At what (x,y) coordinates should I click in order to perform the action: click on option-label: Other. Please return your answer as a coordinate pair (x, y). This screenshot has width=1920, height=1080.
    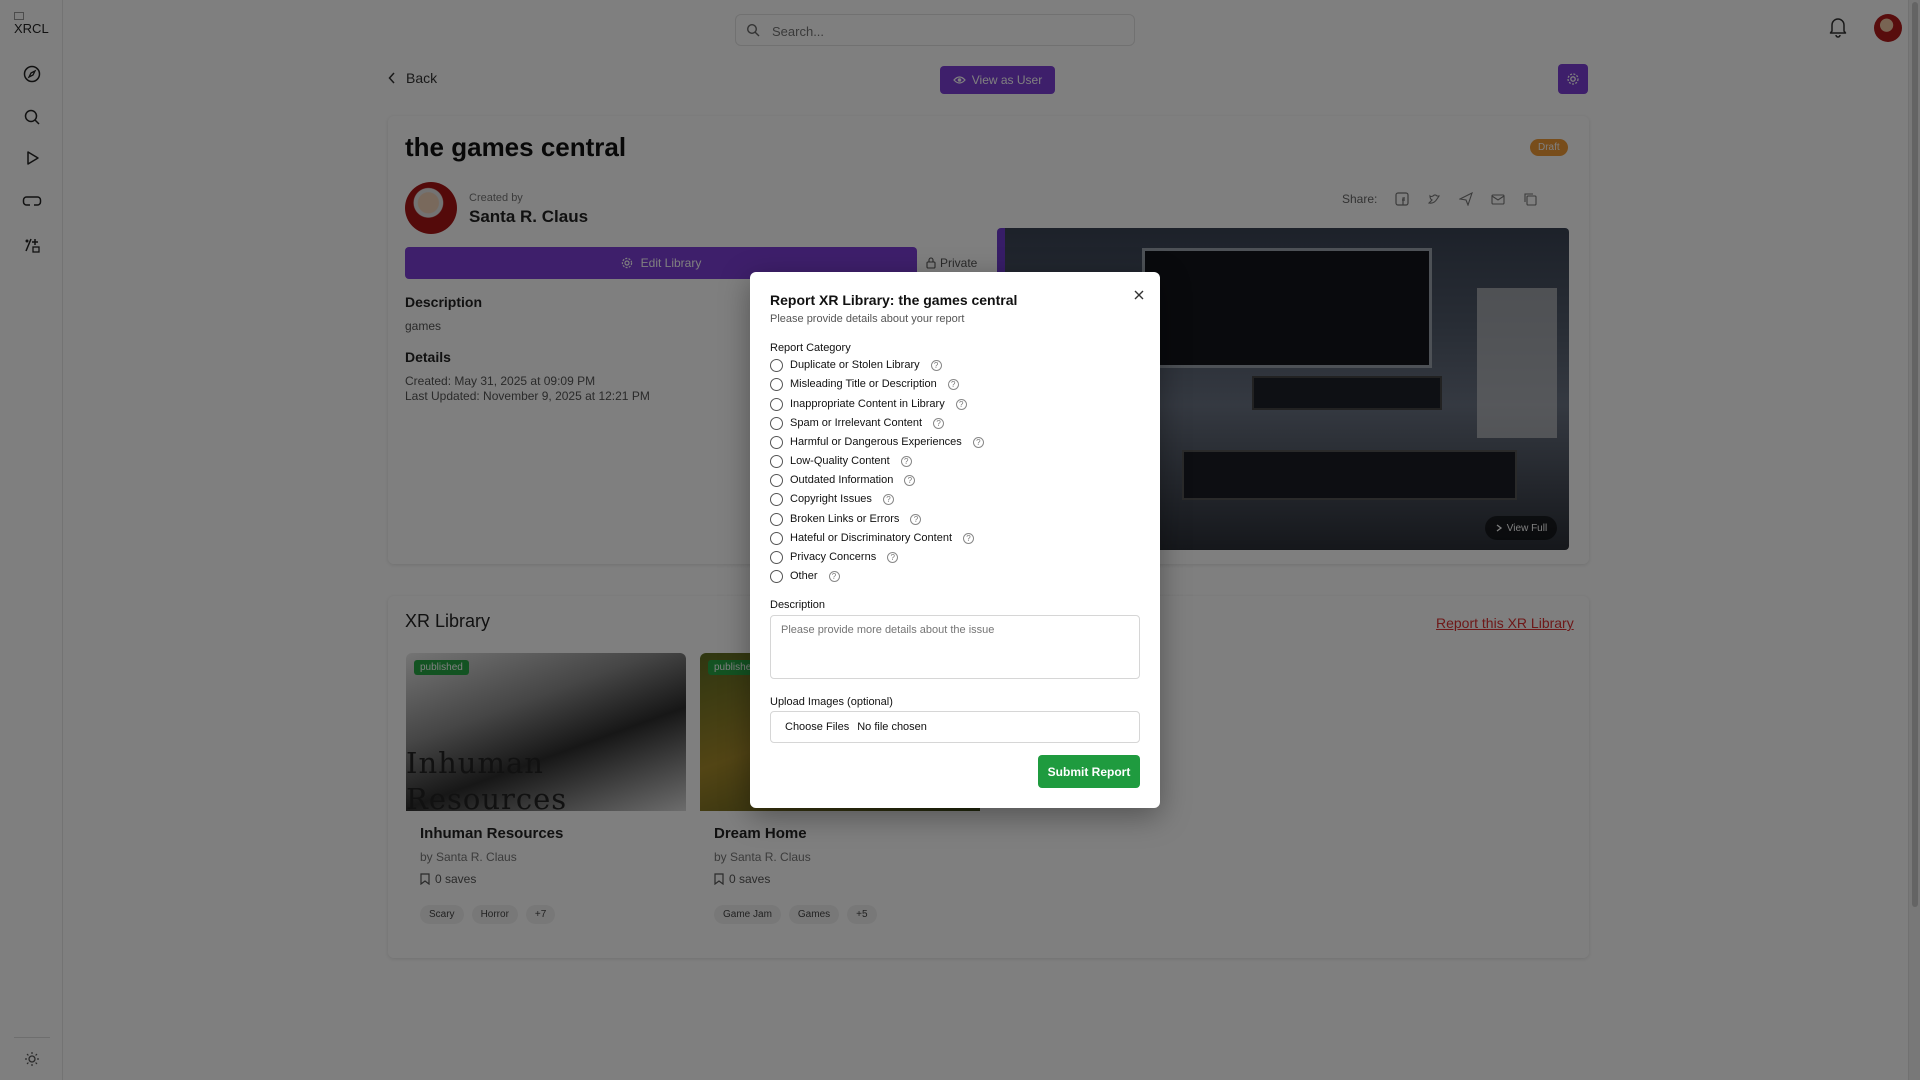
    Looking at the image, I should click on (804, 576).